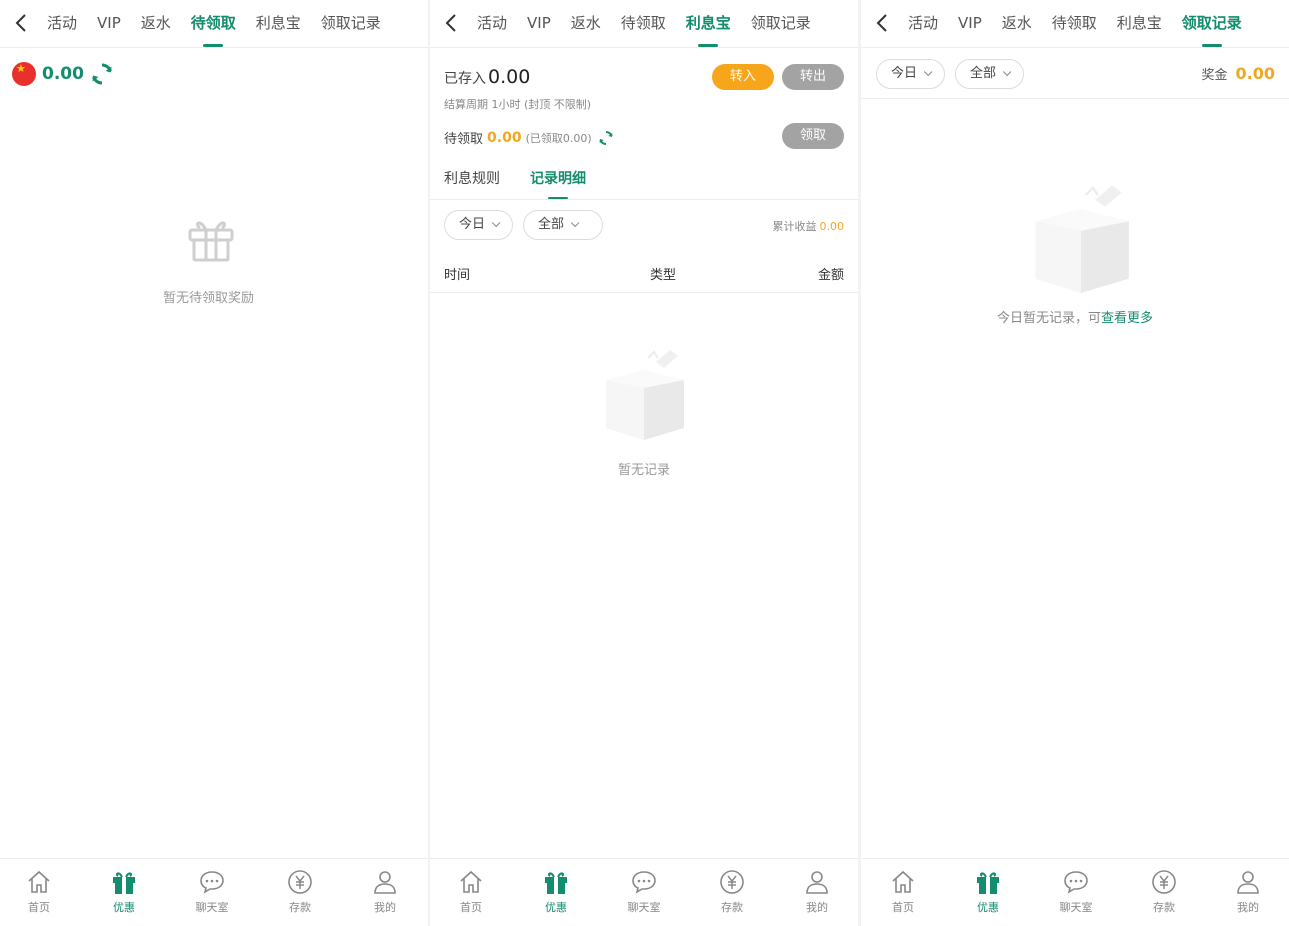 This screenshot has width=1289, height=926. Describe the element at coordinates (558, 182) in the screenshot. I see `subtab-record-details: 记录明细` at that location.